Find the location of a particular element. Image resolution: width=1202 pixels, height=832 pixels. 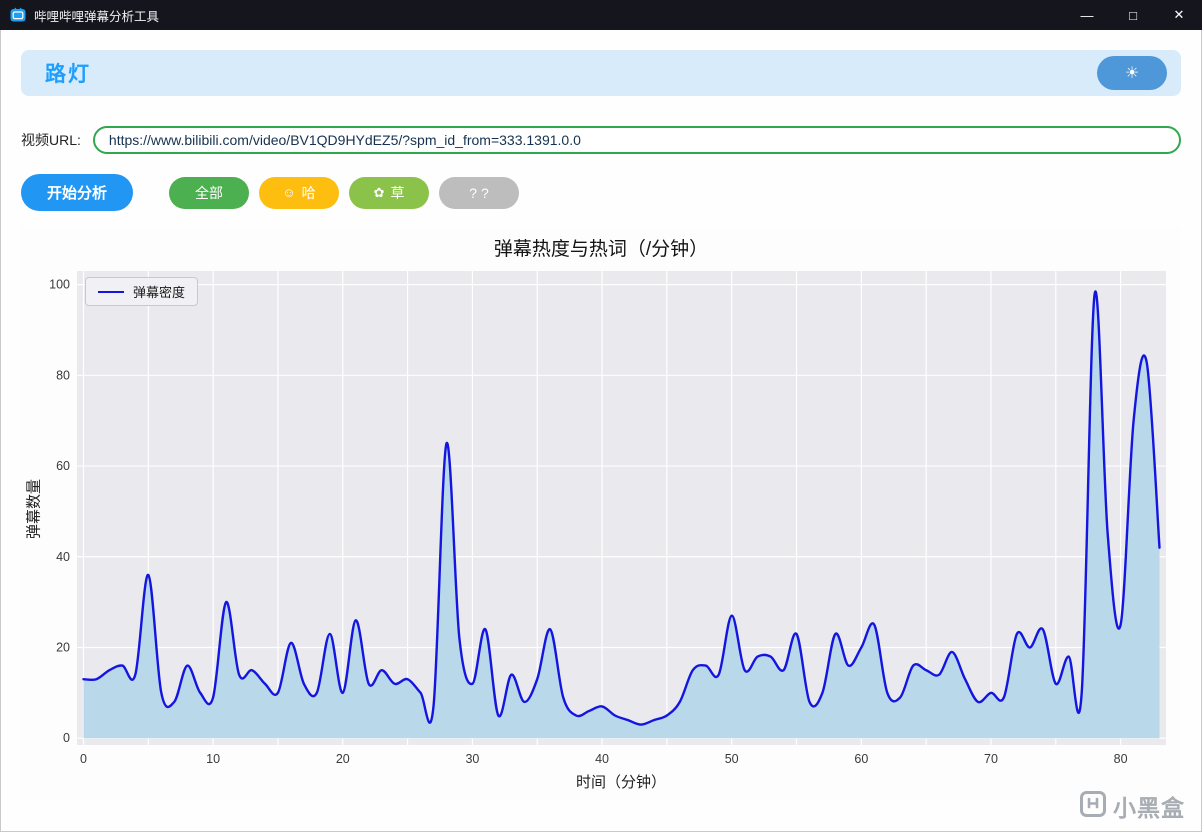

filter-label-ha: 哈 is located at coordinates (308, 192).